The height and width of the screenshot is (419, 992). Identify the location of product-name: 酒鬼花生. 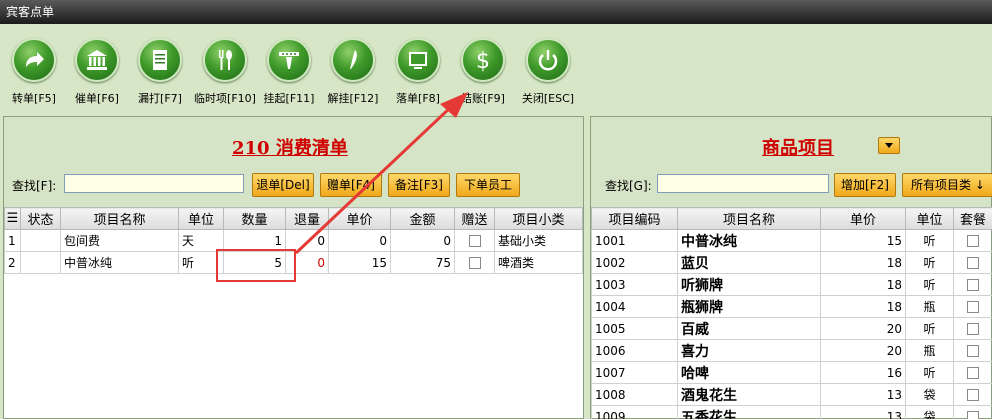
(749, 394).